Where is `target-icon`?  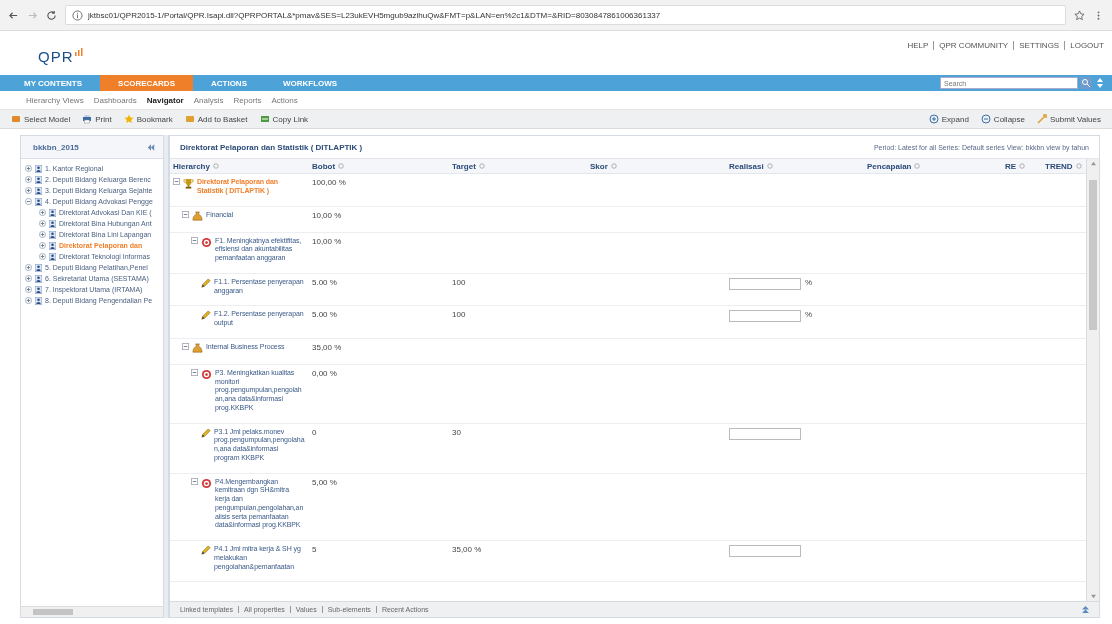 target-icon is located at coordinates (206, 483).